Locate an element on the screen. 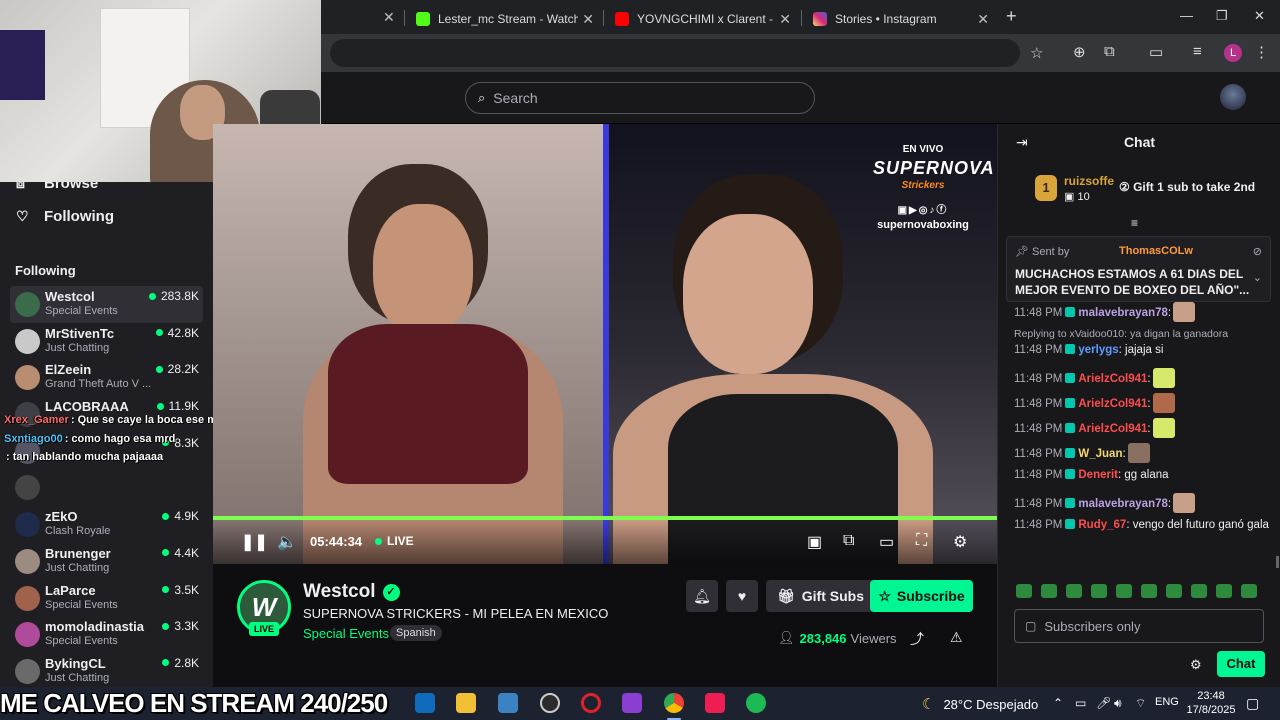  message-user: yerlygs is located at coordinates (1098, 350).